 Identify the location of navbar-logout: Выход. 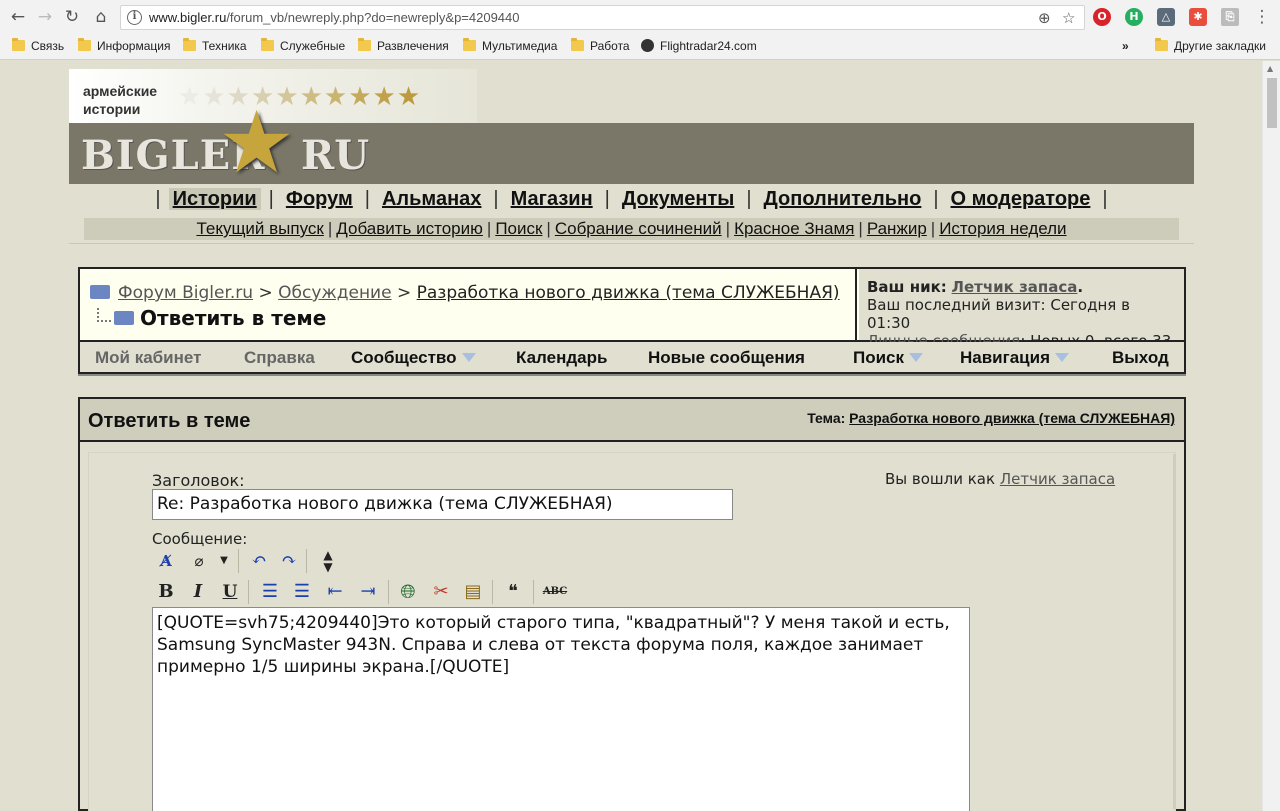
(1140, 358).